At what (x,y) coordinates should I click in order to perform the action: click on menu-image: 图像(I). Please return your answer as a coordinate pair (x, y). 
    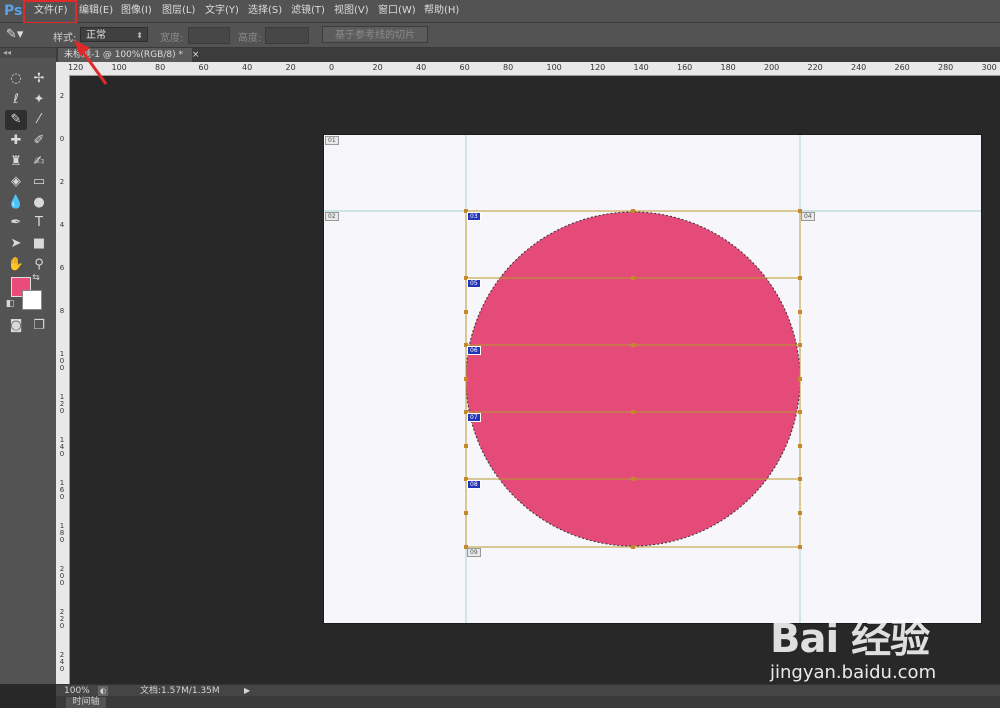
    Looking at the image, I should click on (136, 11).